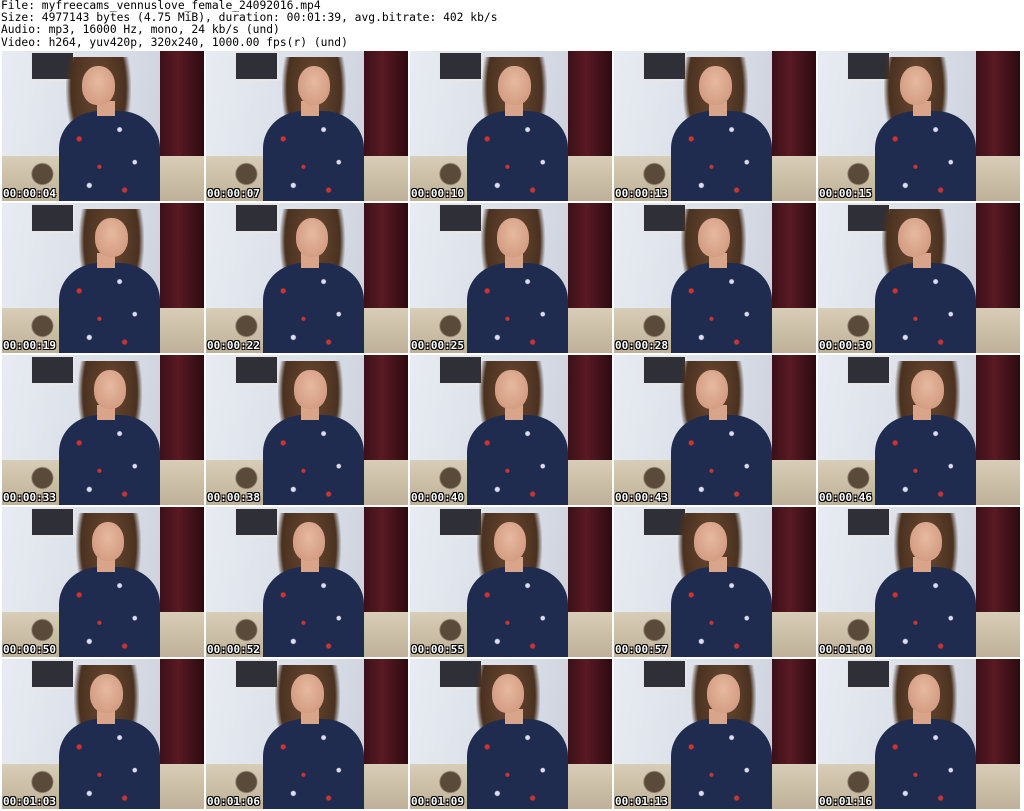 This screenshot has height=811, width=1024. What do you see at coordinates (845, 345) in the screenshot?
I see `thumbnail-timestamp: 00:00:30` at bounding box center [845, 345].